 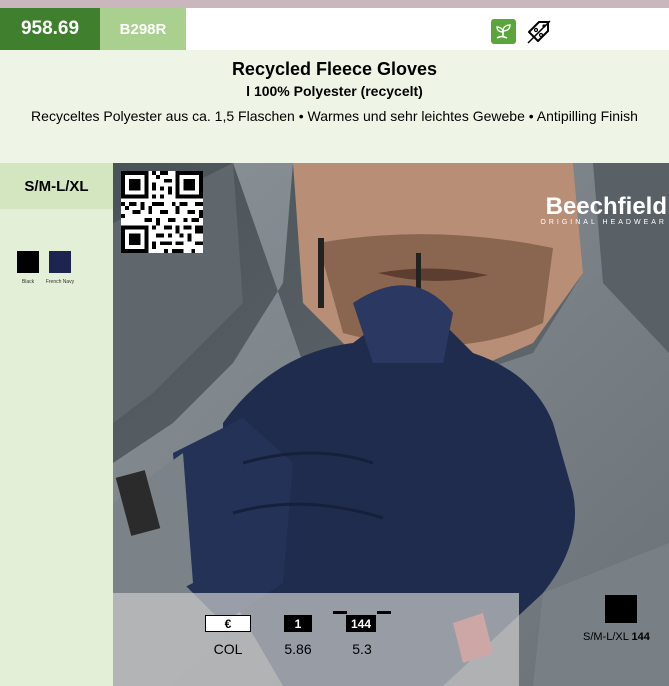 What do you see at coordinates (162, 212) in the screenshot?
I see `qr-code` at bounding box center [162, 212].